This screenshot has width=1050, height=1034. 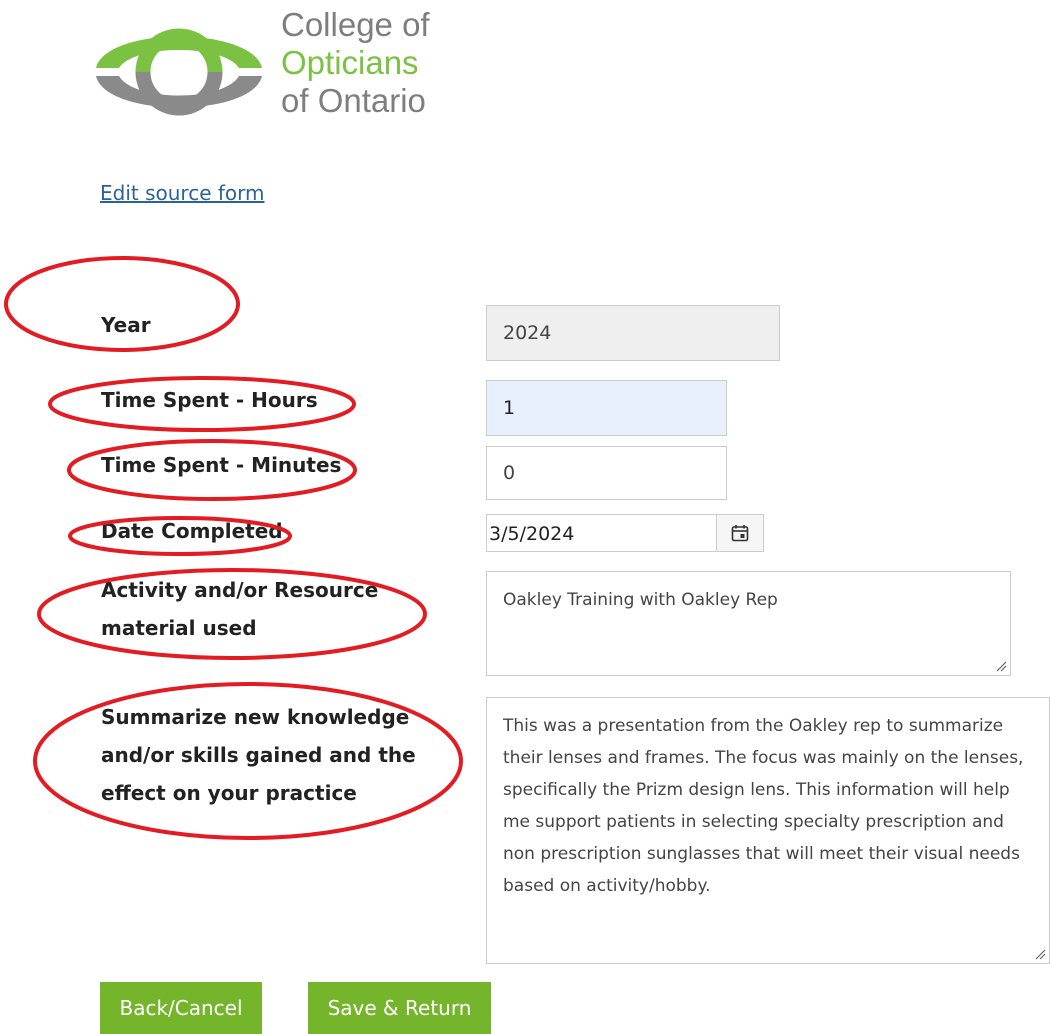 What do you see at coordinates (350, 62) in the screenshot?
I see `org-name-line2: Opticians` at bounding box center [350, 62].